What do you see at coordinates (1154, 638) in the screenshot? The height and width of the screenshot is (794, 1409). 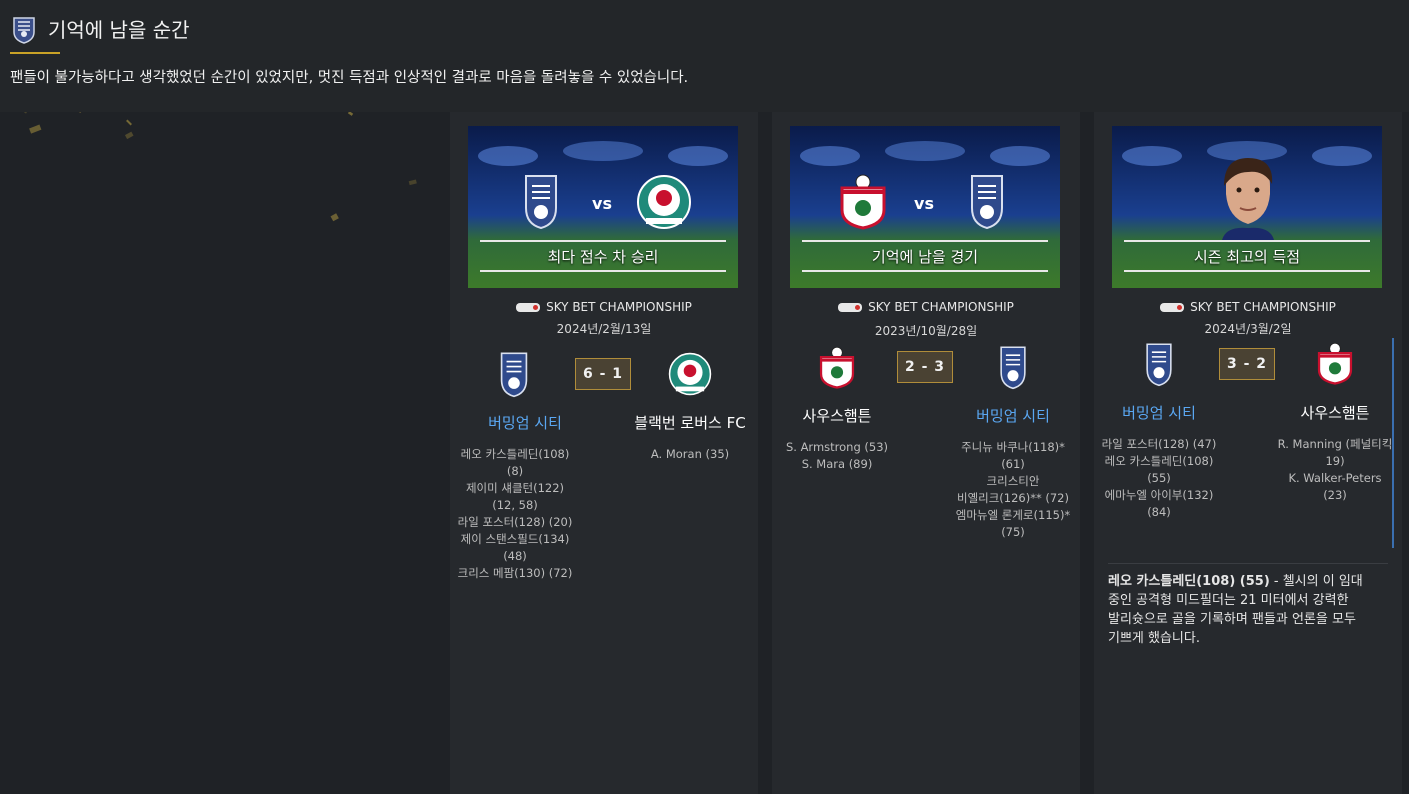 I see `description-line: 기쁘게 했습니다.` at bounding box center [1154, 638].